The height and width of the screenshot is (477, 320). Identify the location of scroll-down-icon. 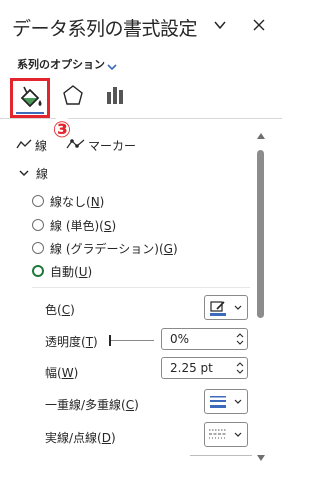
(261, 455).